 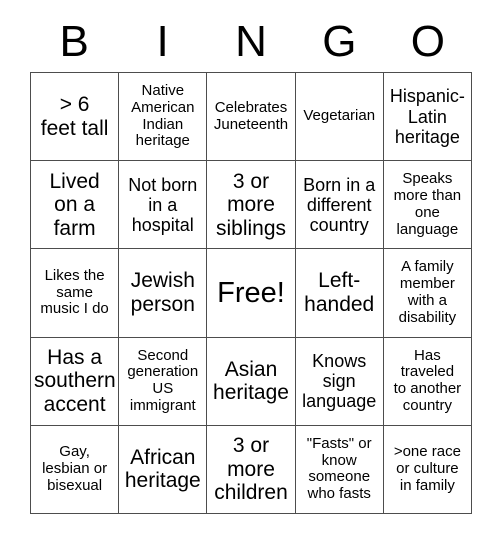 I want to click on bingo-cell: Not born in a hospital, so click(x=163, y=205).